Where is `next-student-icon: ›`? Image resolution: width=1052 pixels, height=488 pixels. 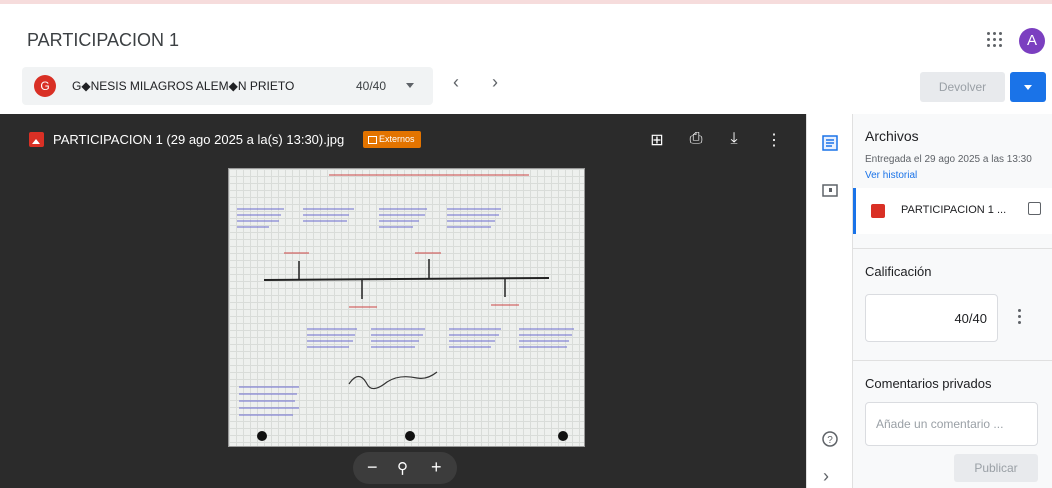 next-student-icon: › is located at coordinates (495, 82).